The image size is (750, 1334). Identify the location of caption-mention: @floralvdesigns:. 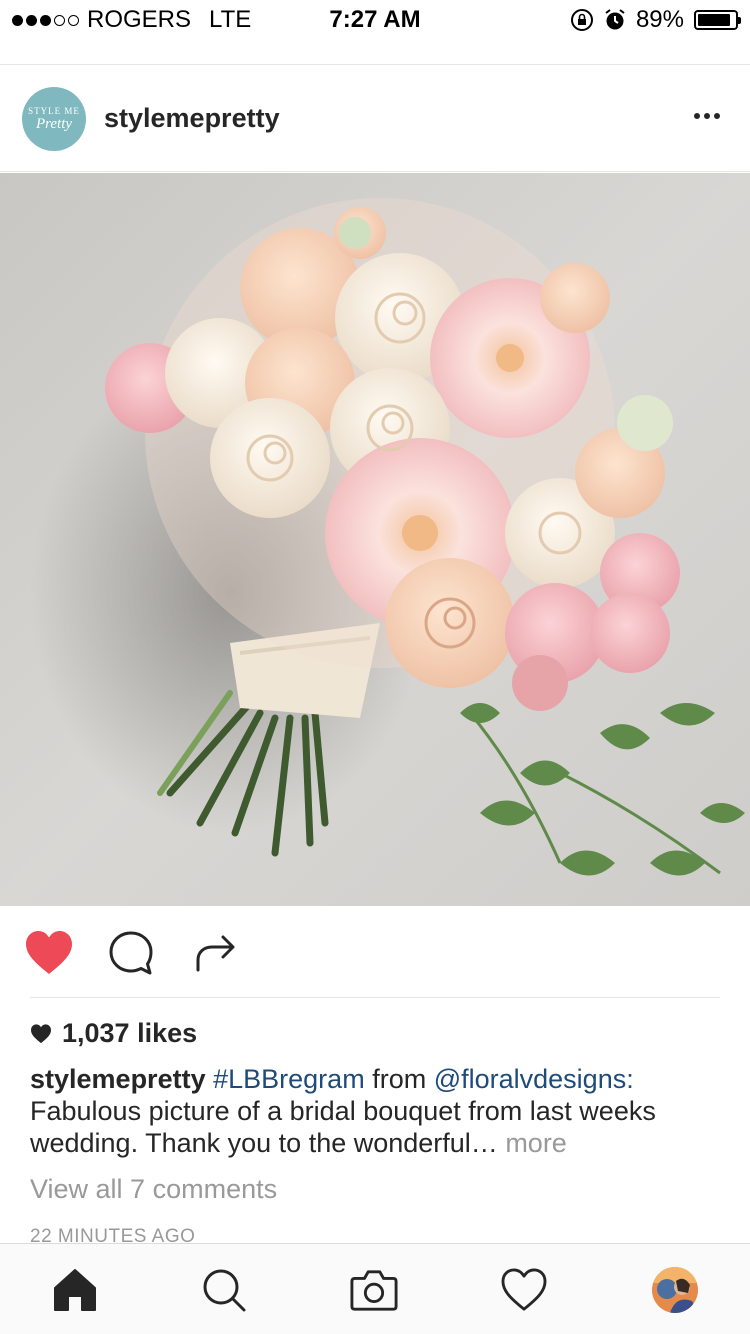
(534, 1079).